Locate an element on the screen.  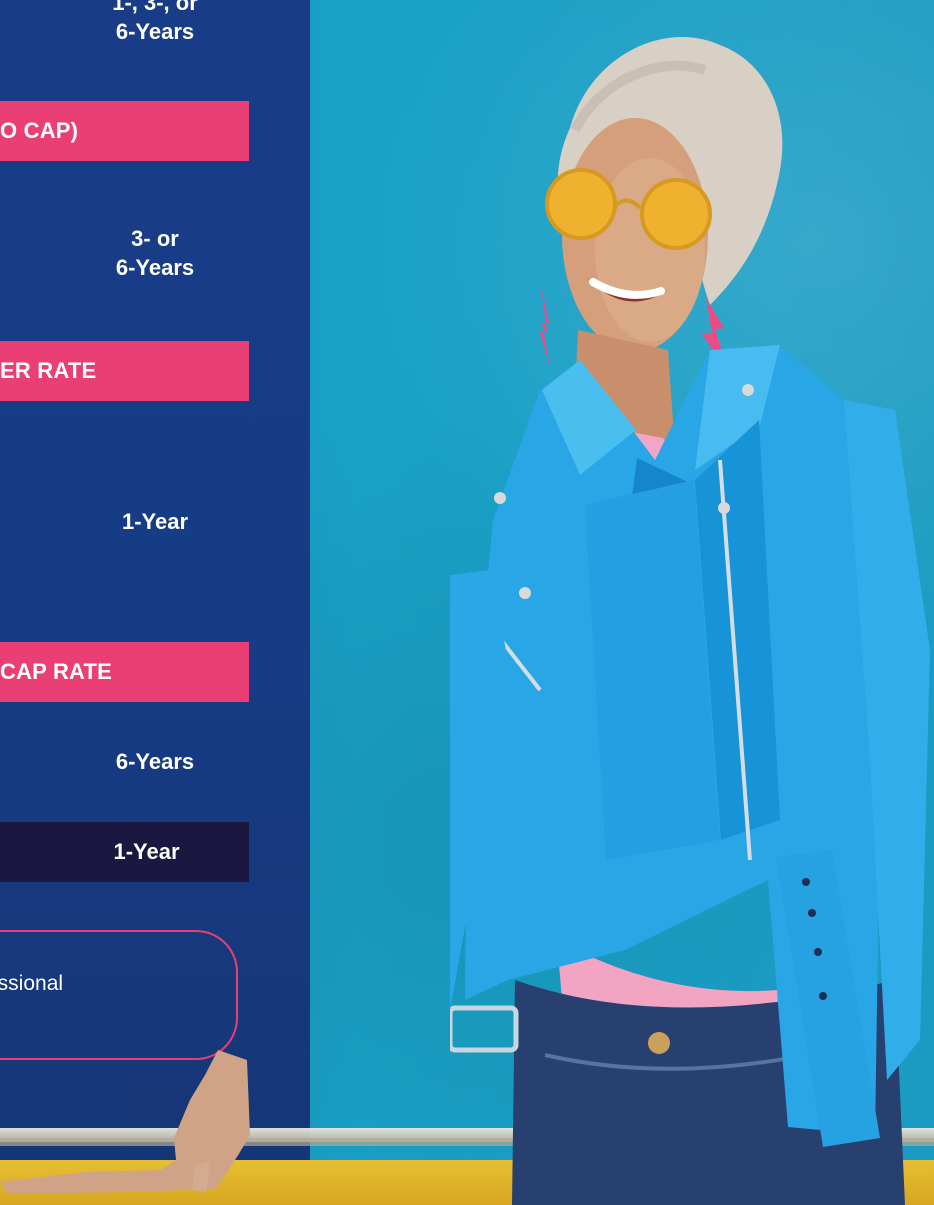
pill-label-3: CAP RATE is located at coordinates (124, 672).